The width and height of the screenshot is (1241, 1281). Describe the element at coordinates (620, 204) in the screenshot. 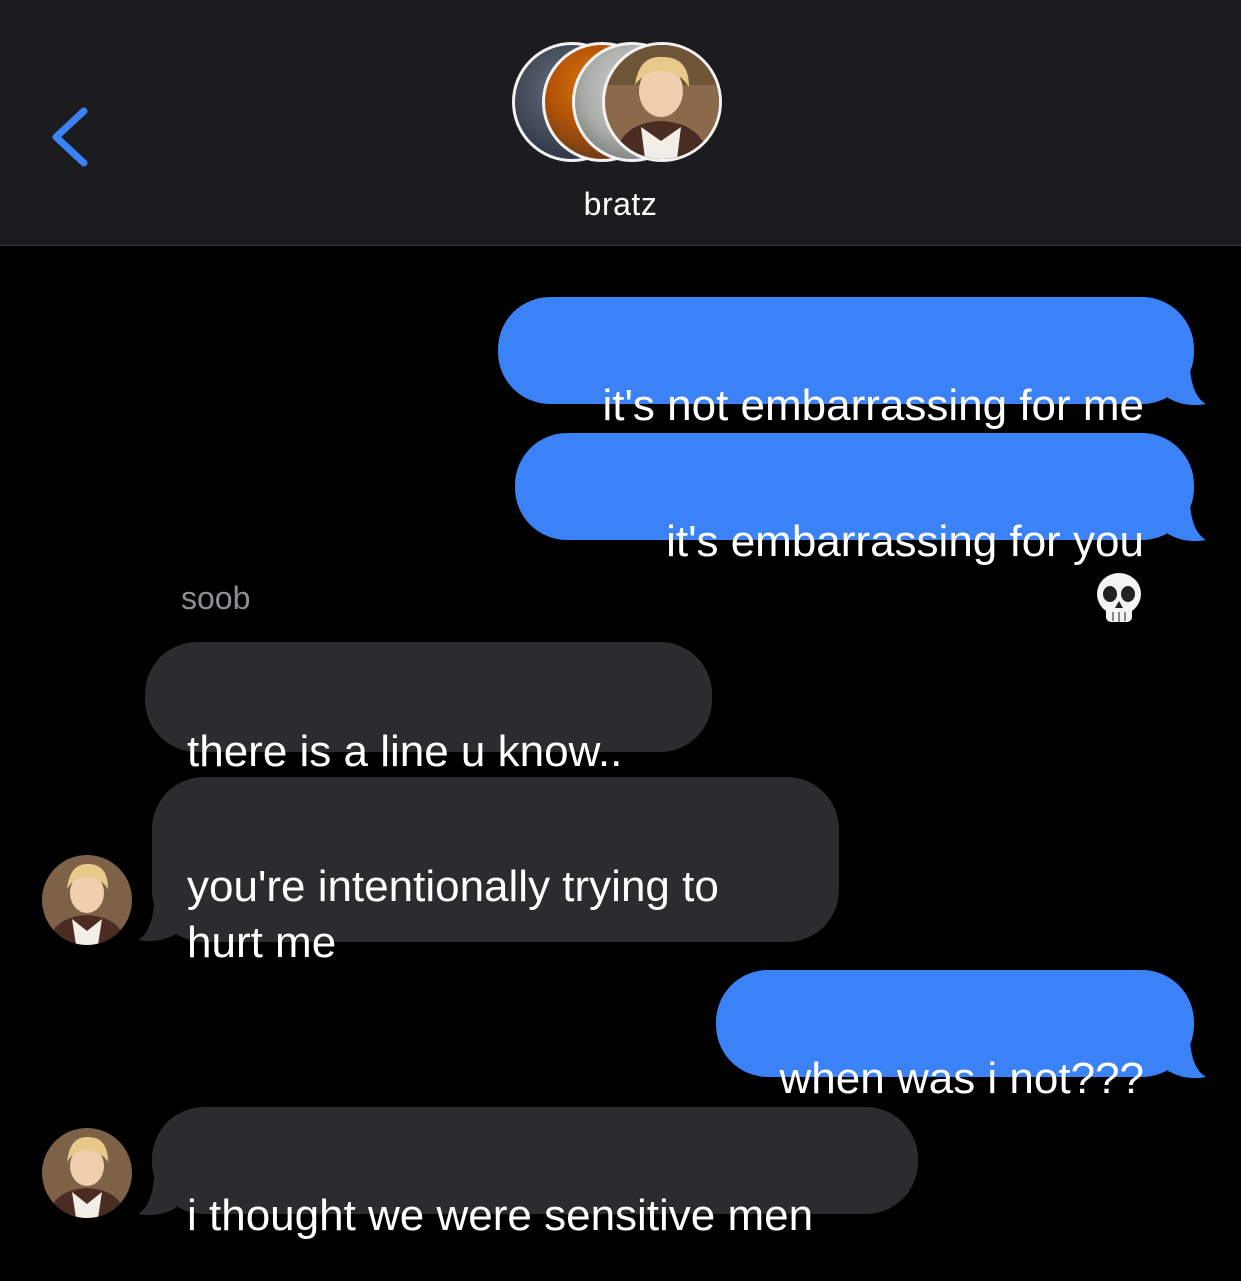

I see `group-name: bratz` at that location.